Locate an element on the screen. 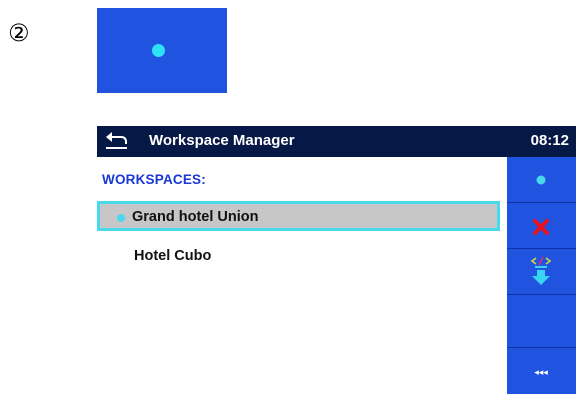 The image size is (576, 394). title-bar: Workspace Manager 08:12 is located at coordinates (336, 141).